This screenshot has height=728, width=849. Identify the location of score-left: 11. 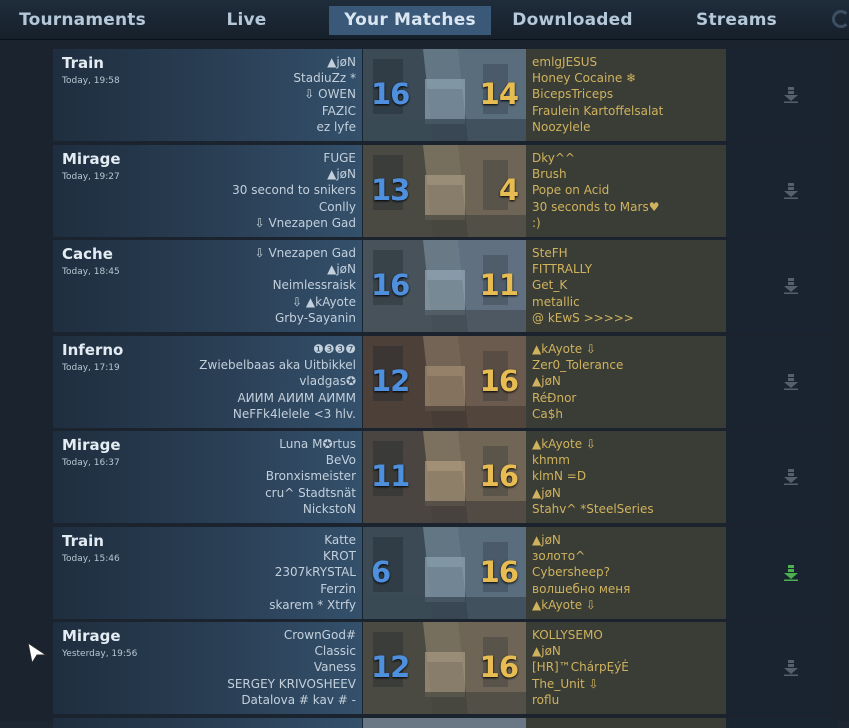
(390, 476).